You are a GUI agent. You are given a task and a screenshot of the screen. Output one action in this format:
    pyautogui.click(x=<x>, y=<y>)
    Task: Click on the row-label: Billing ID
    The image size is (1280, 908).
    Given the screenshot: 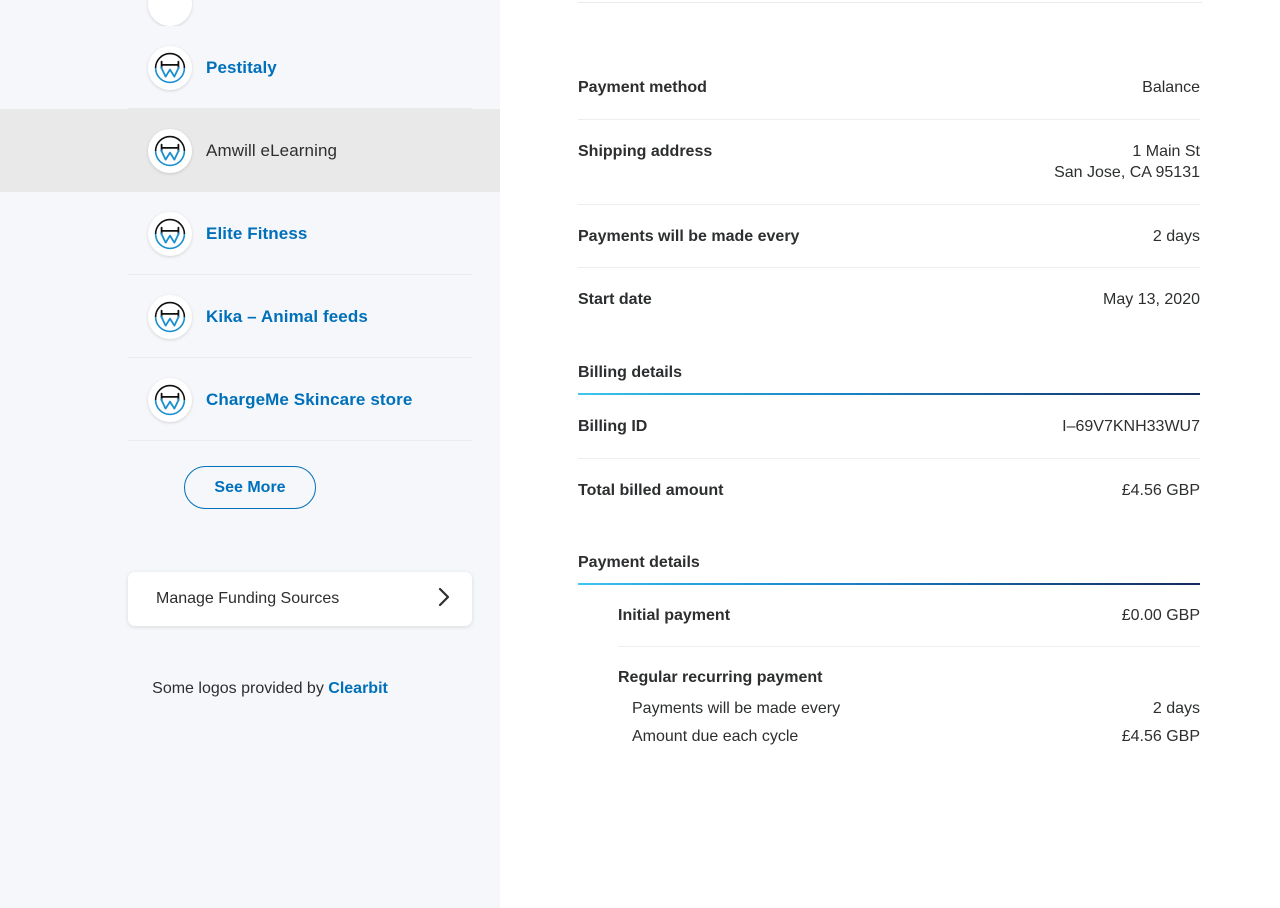 What is the action you would take?
    pyautogui.click(x=613, y=426)
    